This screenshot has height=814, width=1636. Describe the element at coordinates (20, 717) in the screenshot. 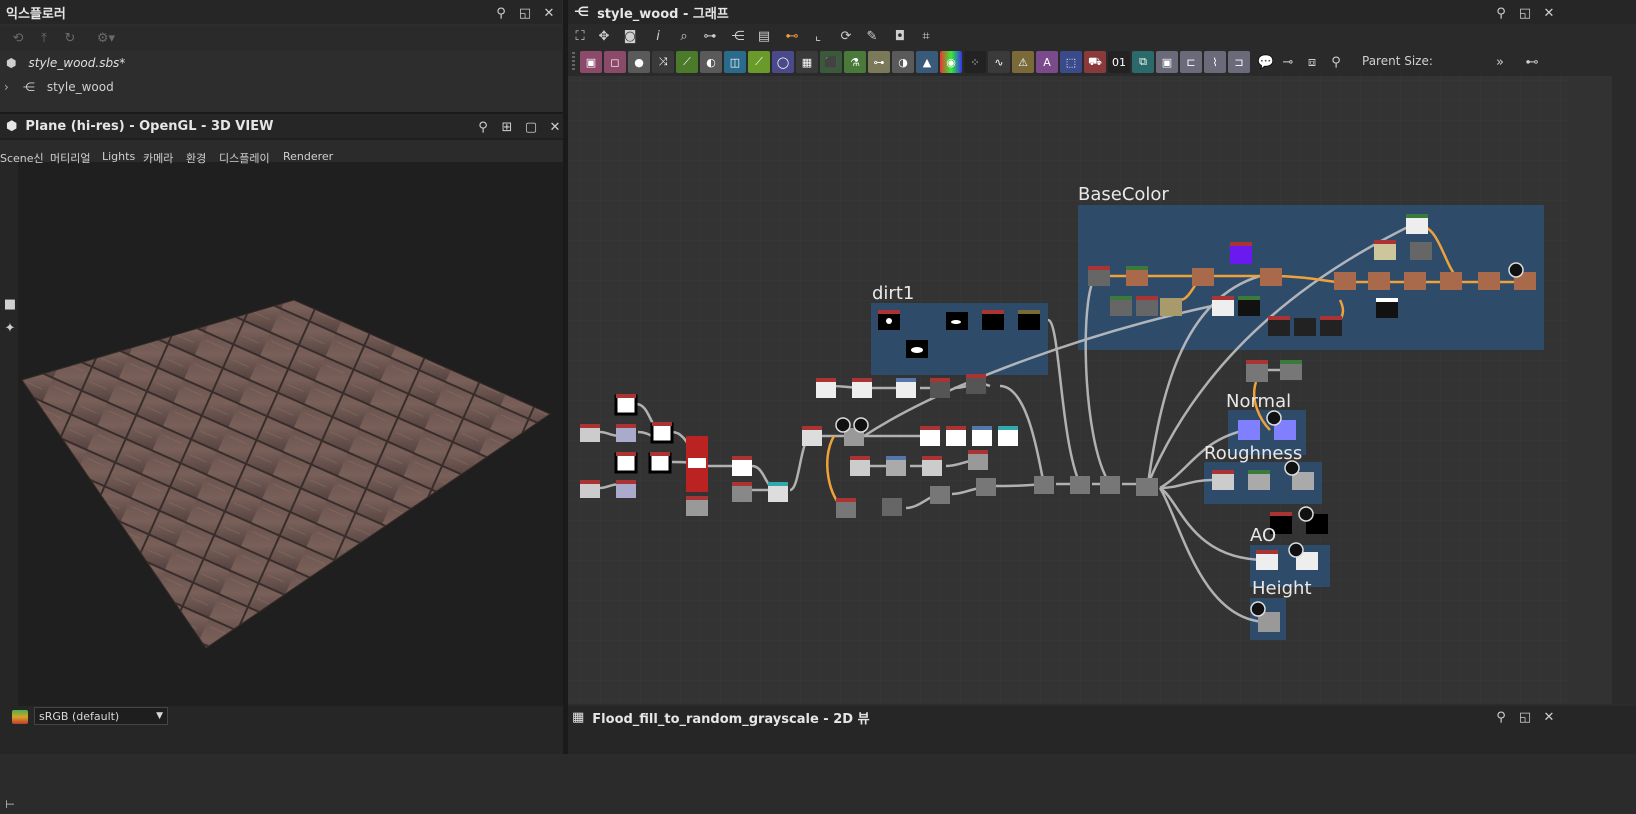

I see `layers-icon` at that location.